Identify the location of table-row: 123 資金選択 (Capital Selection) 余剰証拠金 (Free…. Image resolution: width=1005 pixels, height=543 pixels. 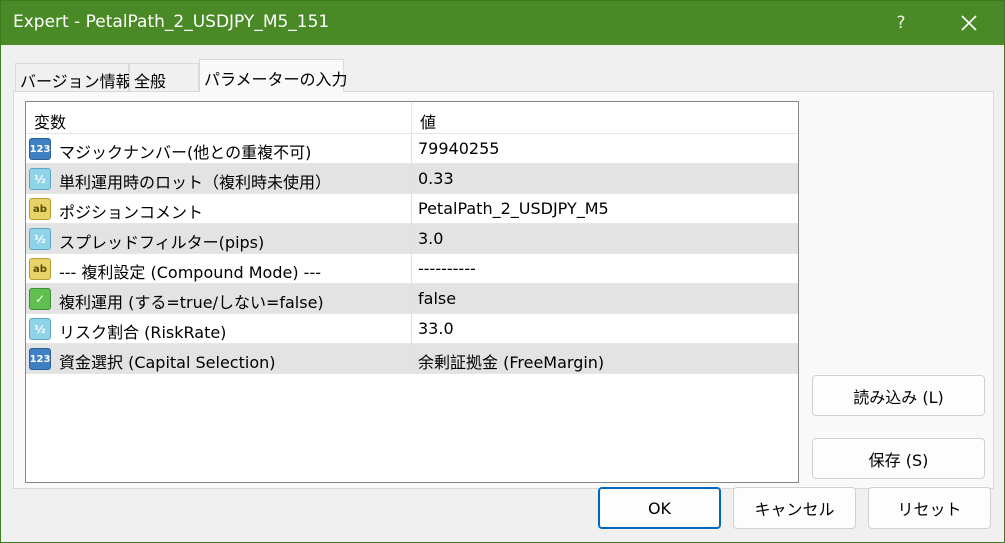
(412, 359).